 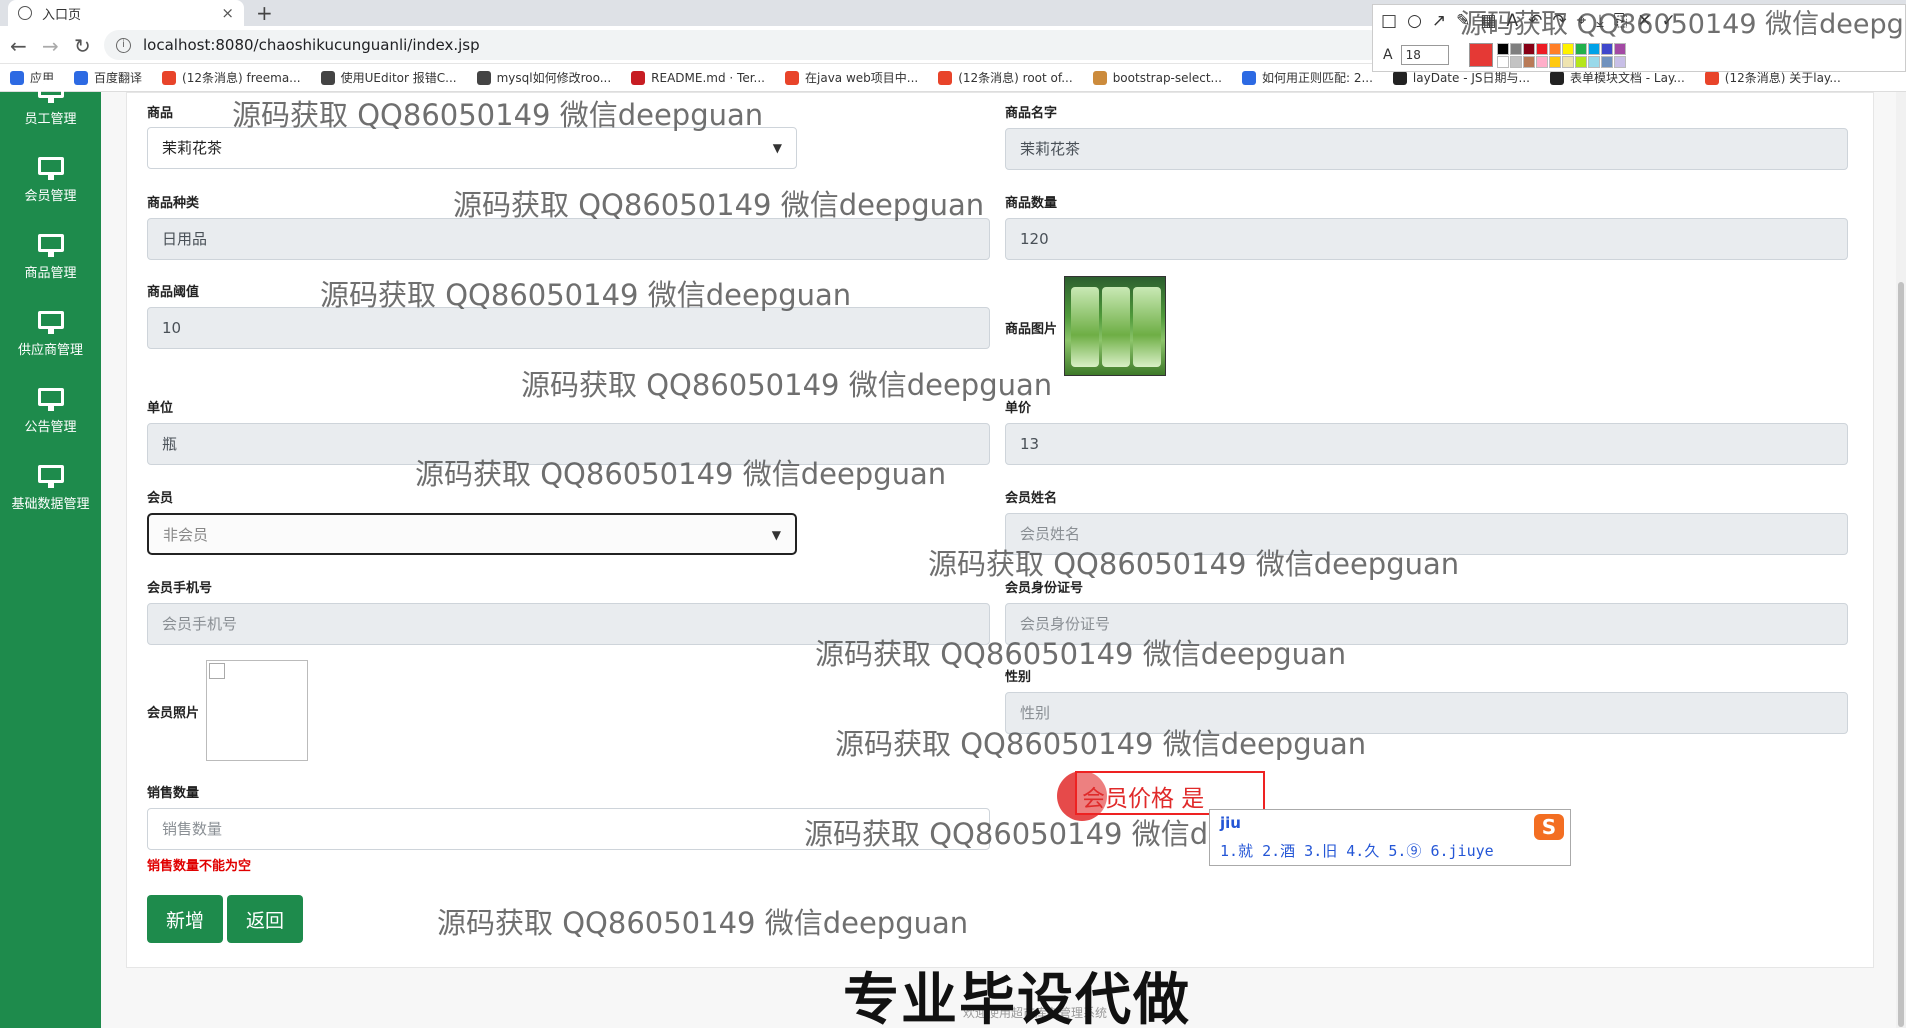 What do you see at coordinates (50, 504) in the screenshot?
I see `sidebar-item-label: 基础数据管理` at bounding box center [50, 504].